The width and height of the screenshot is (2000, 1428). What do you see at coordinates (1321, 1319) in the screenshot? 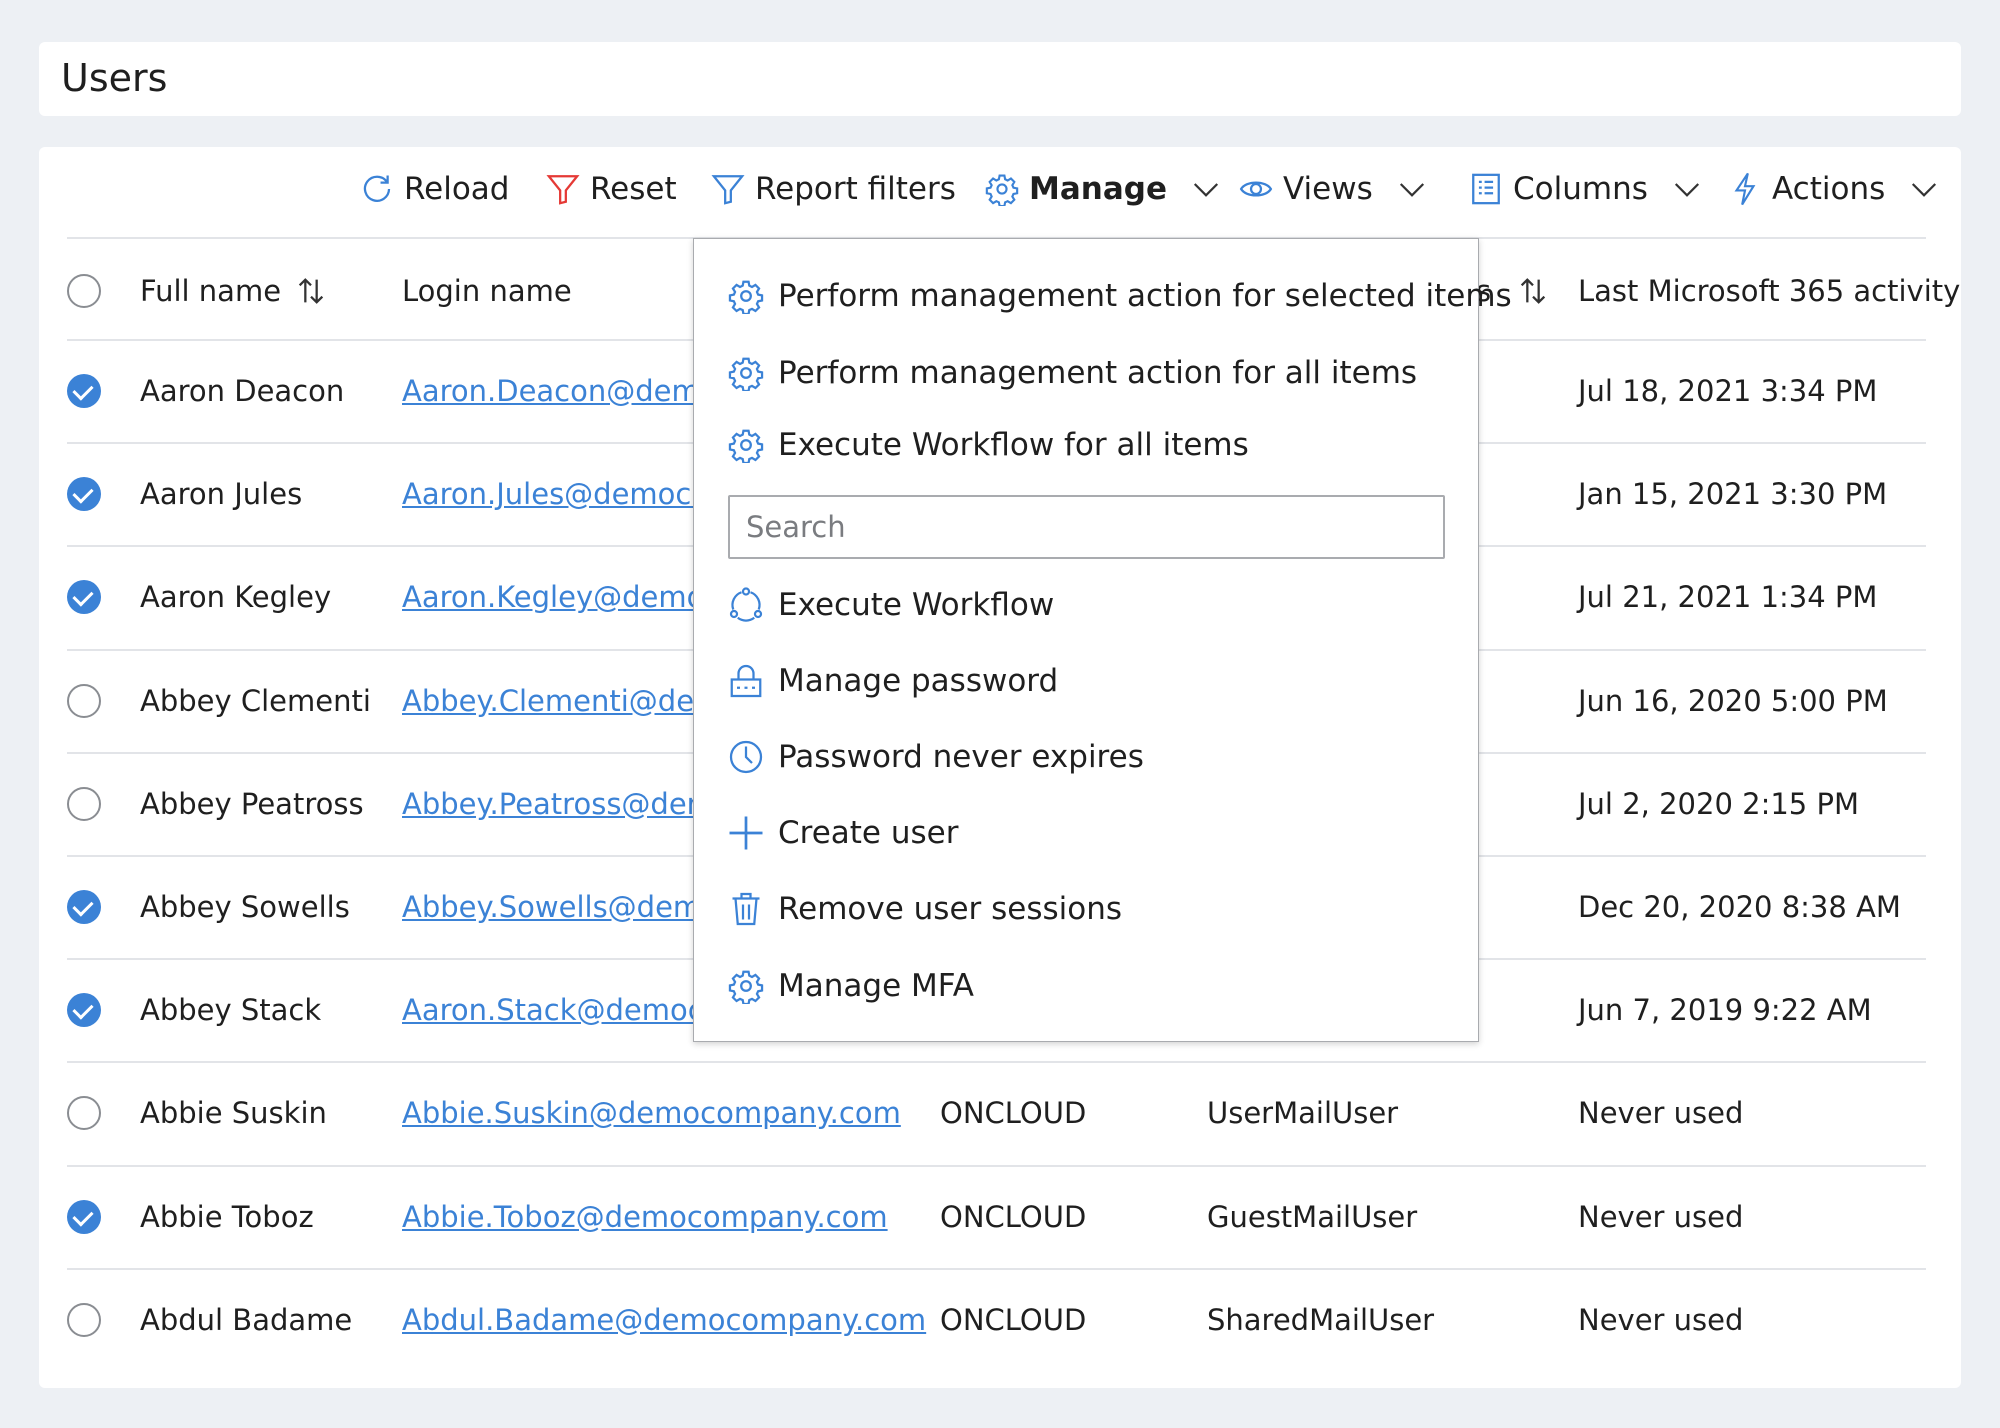
I see `type-cell: SharedMailUser` at bounding box center [1321, 1319].